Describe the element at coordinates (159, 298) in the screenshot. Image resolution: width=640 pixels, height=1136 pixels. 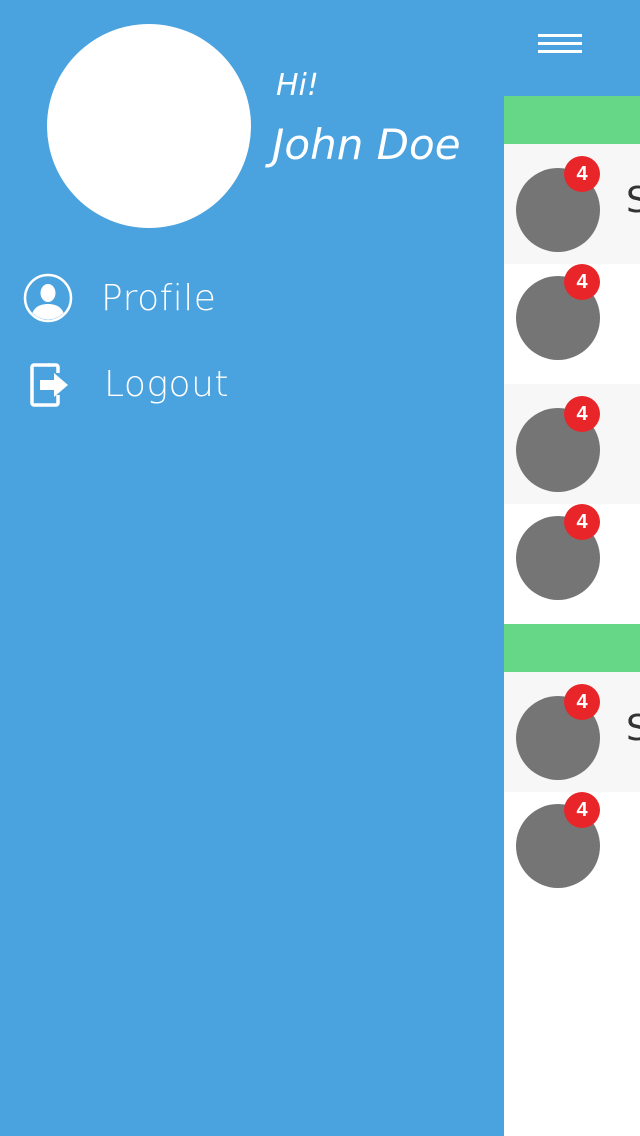
I see `menu-label-profile: Profile` at that location.